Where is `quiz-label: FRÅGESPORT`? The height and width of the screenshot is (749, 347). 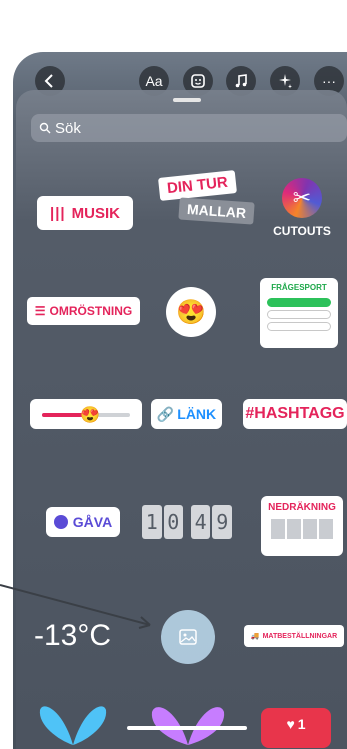
quiz-label: FRÅGESPORT is located at coordinates (299, 287).